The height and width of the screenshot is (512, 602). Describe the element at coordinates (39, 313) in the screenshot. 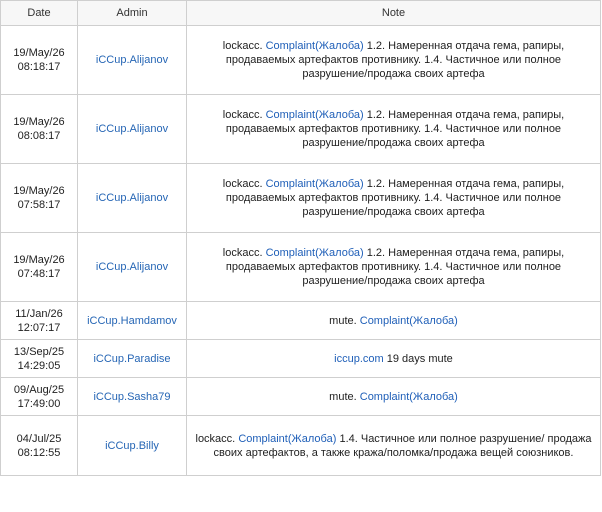

I see `date-value: 11/Jan/26` at that location.